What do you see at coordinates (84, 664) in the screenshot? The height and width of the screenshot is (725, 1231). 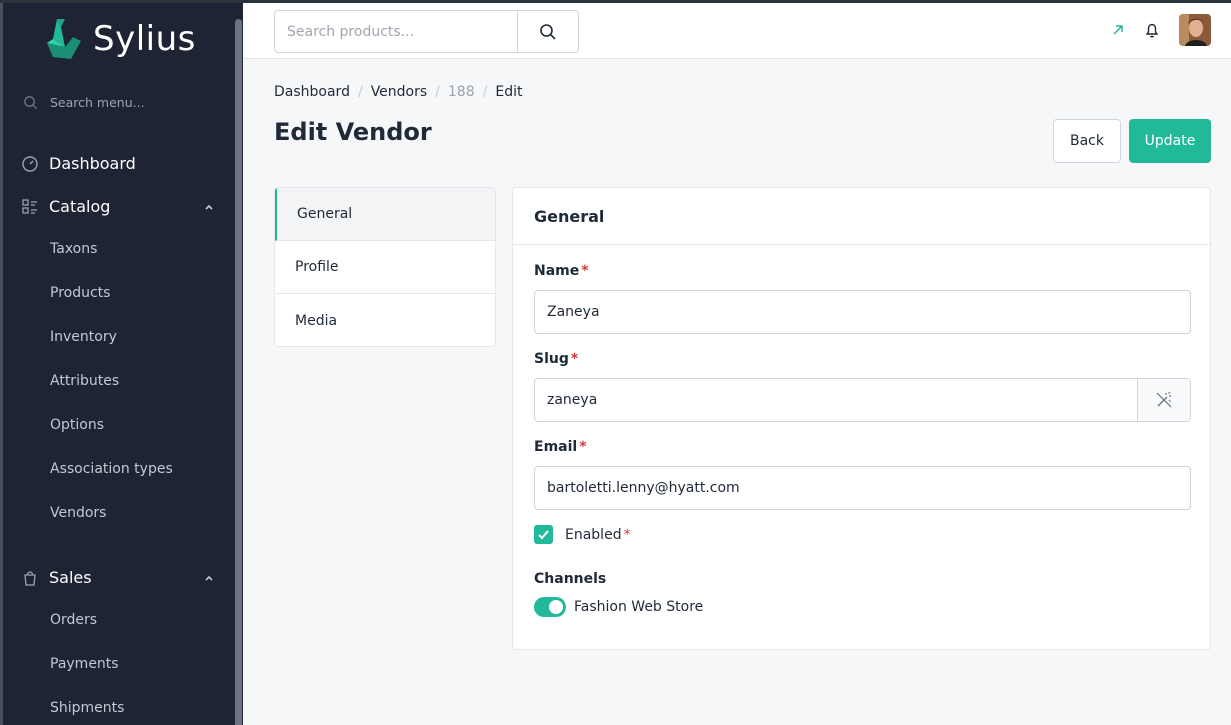 I see `sidebar-item-payments: Payments` at bounding box center [84, 664].